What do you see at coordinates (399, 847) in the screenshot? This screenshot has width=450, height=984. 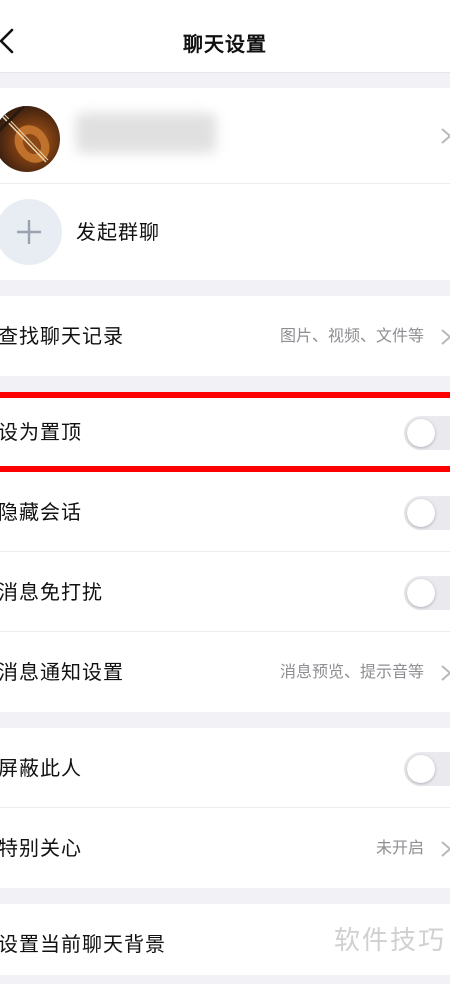 I see `special-care-status: 未开启` at bounding box center [399, 847].